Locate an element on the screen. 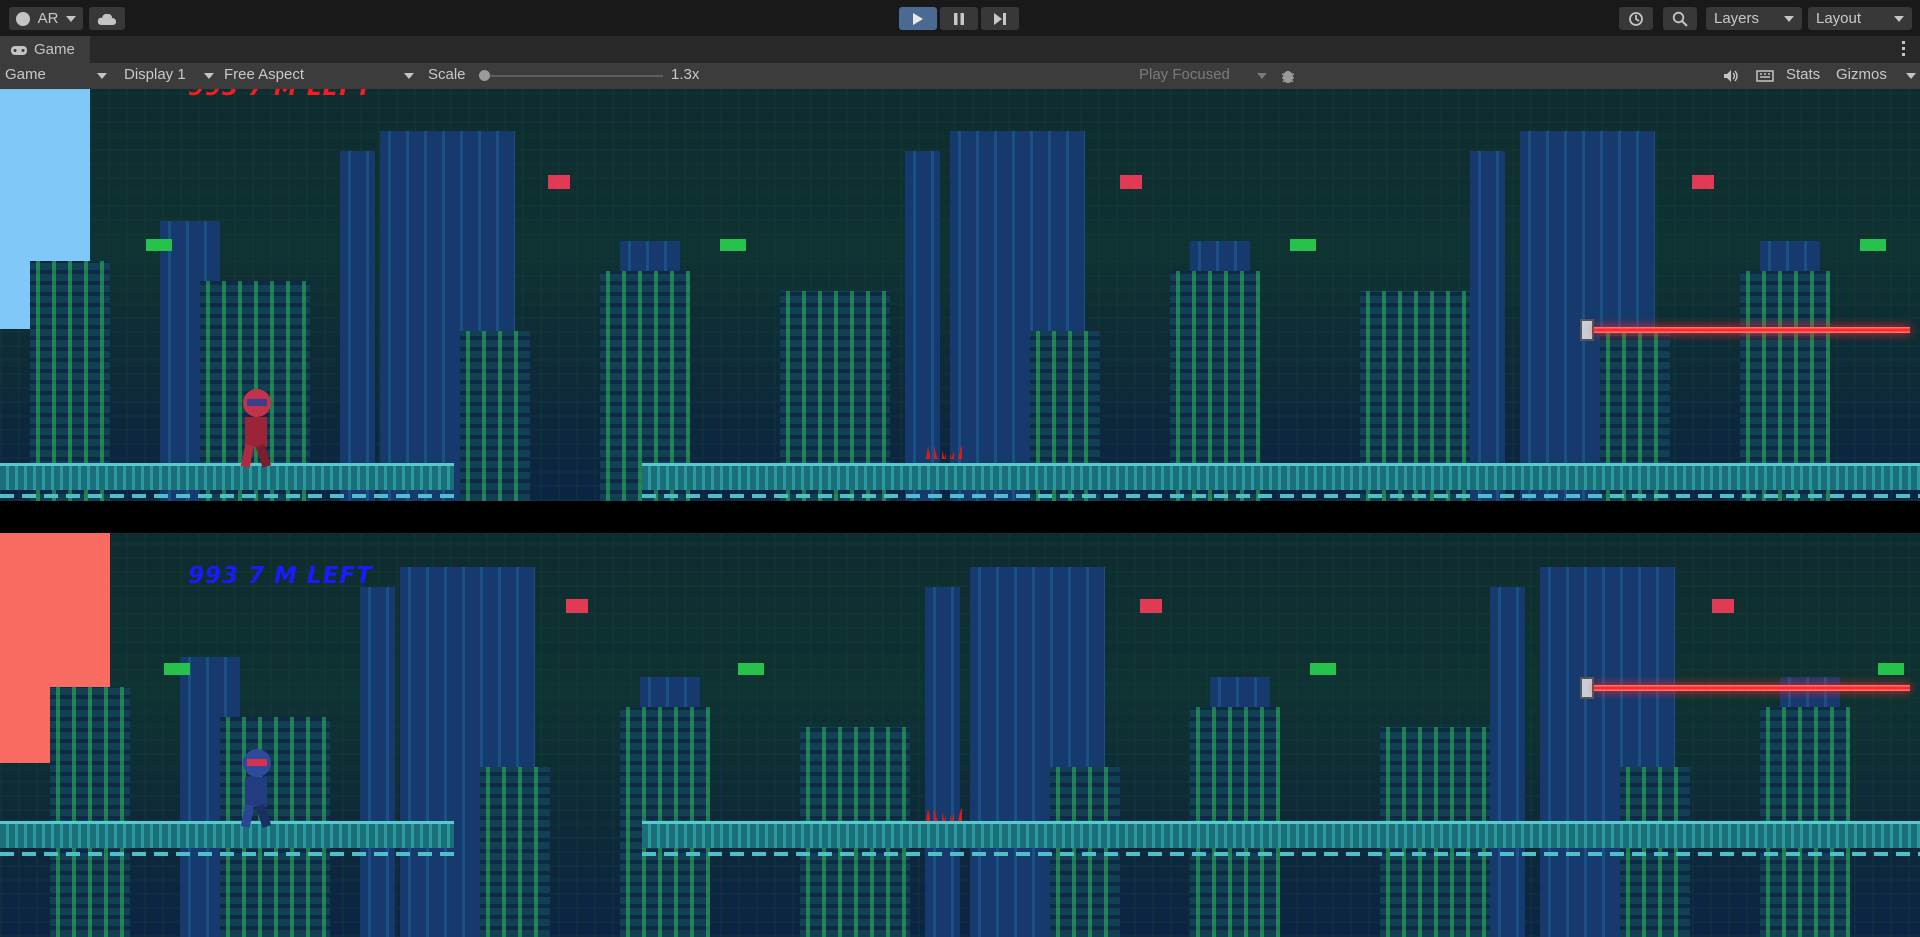 This screenshot has height=937, width=1920. audio-icon is located at coordinates (1731, 76).